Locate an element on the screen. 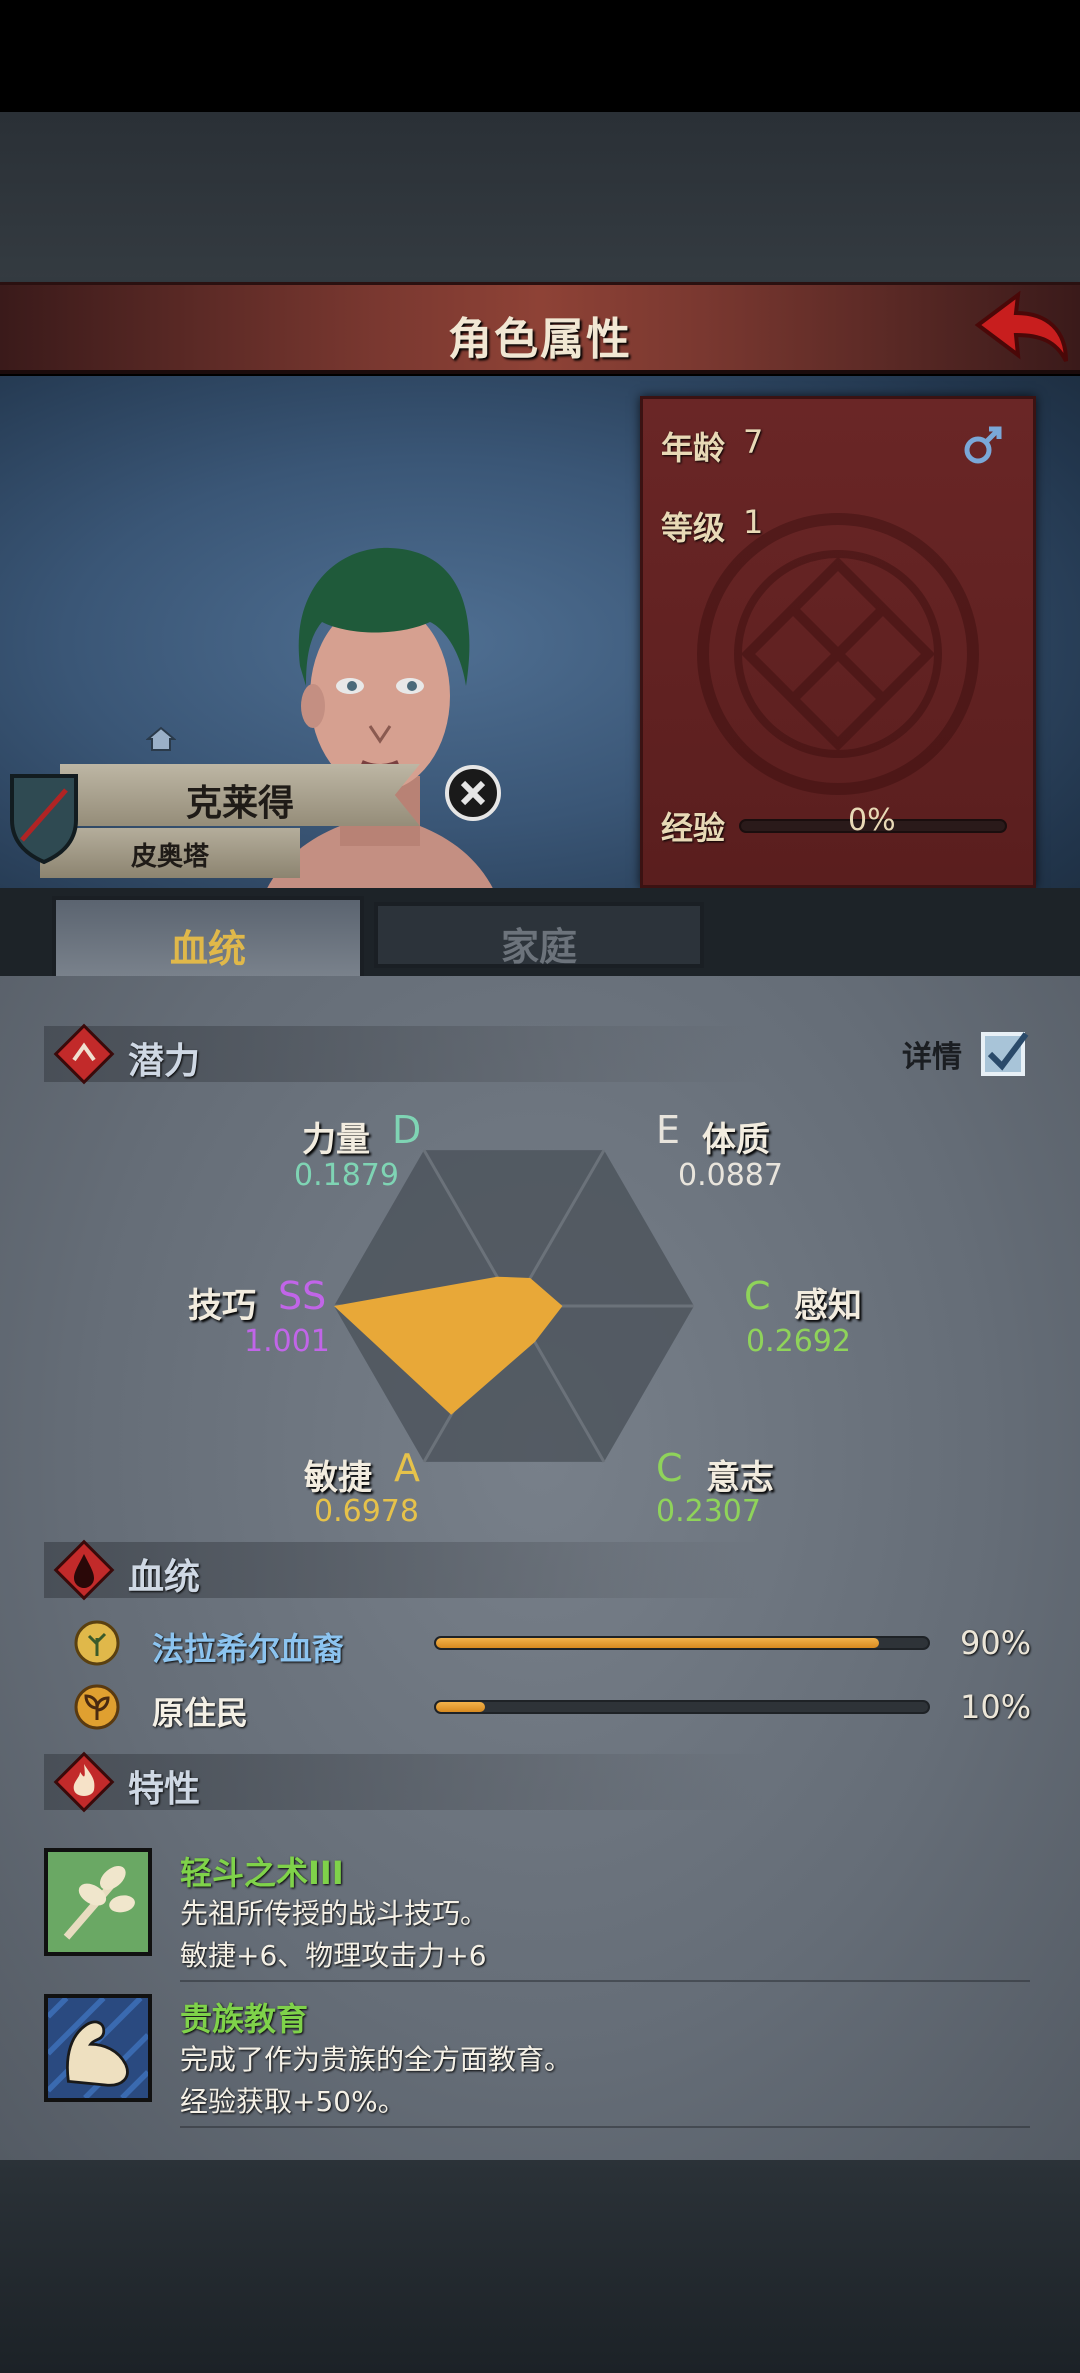  tree-icon is located at coordinates (97, 1643).